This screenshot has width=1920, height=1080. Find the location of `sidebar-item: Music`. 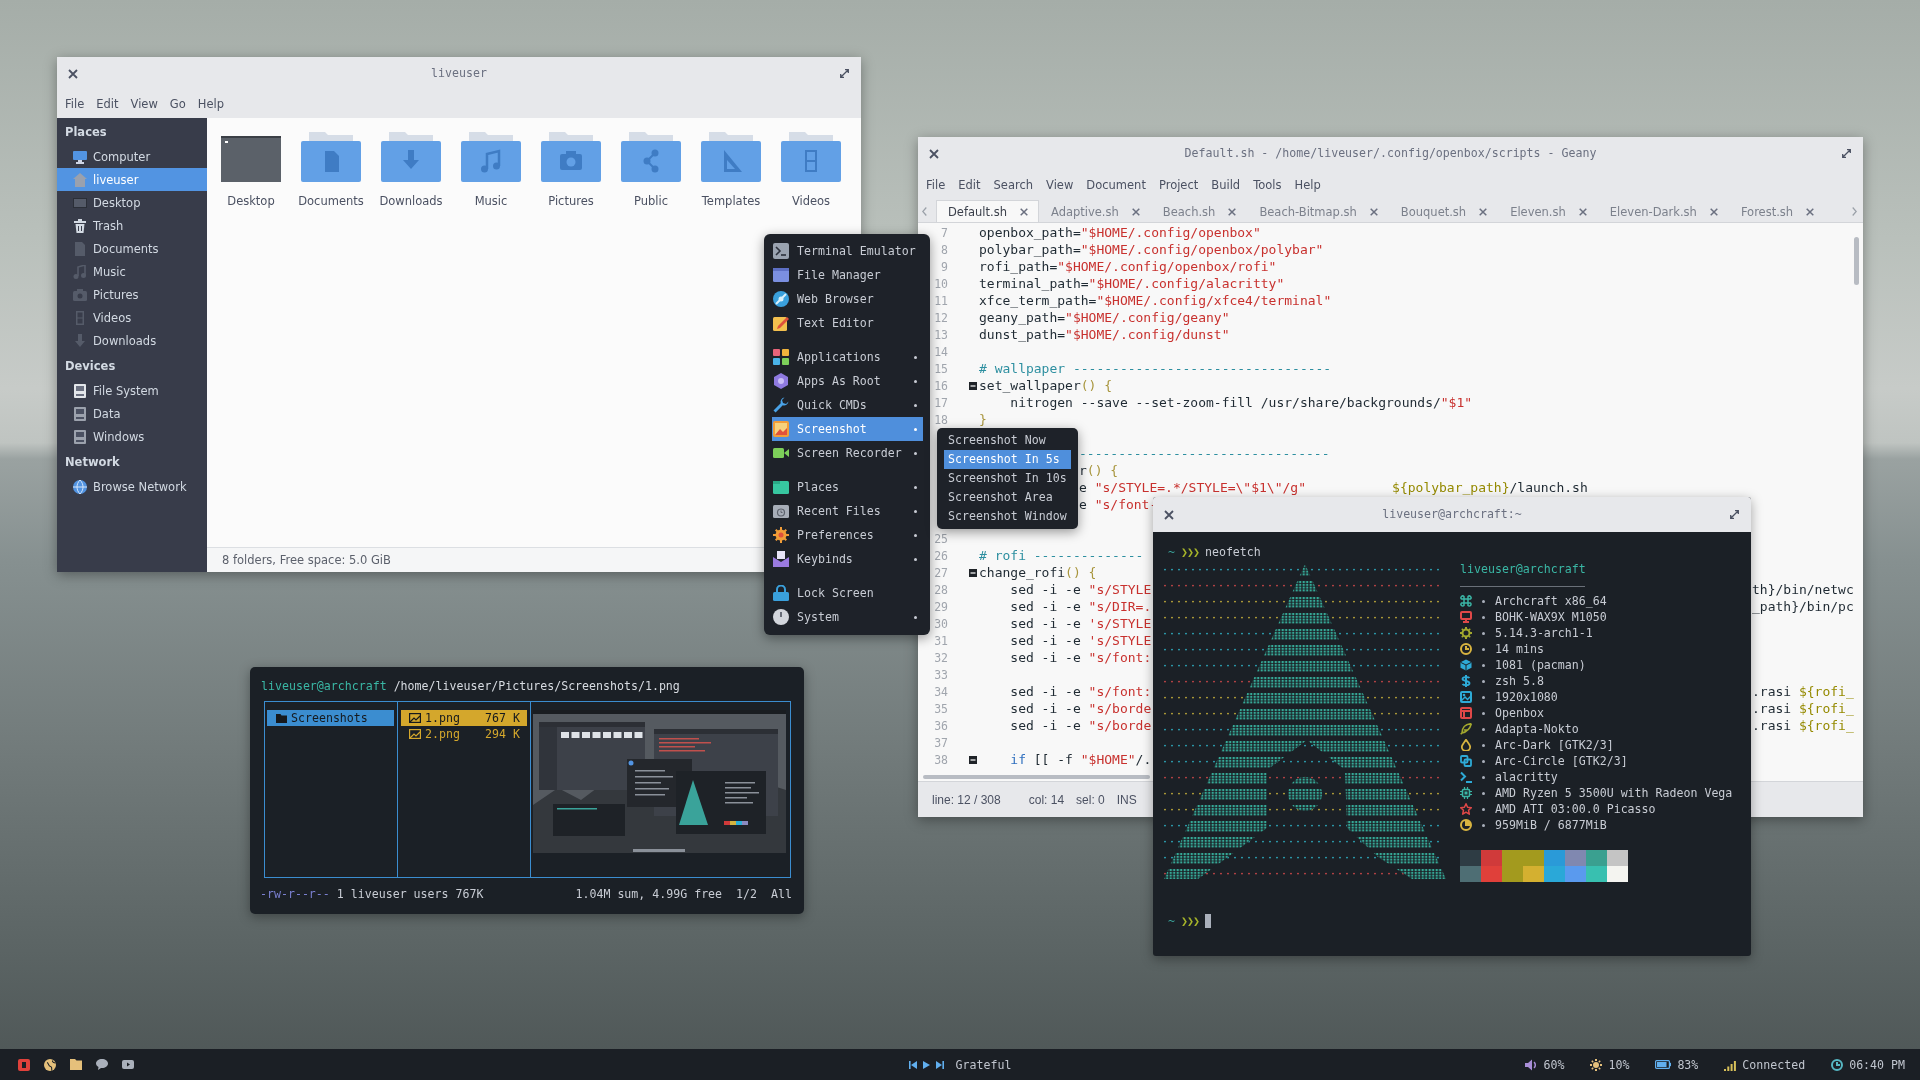

sidebar-item: Music is located at coordinates (132, 271).